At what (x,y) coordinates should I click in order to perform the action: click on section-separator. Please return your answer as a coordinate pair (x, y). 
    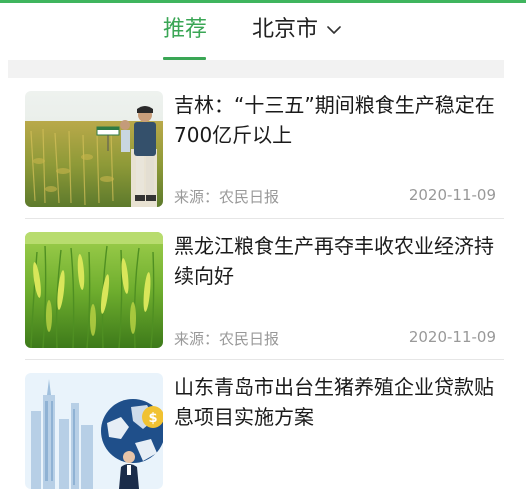
    Looking at the image, I should click on (256, 69).